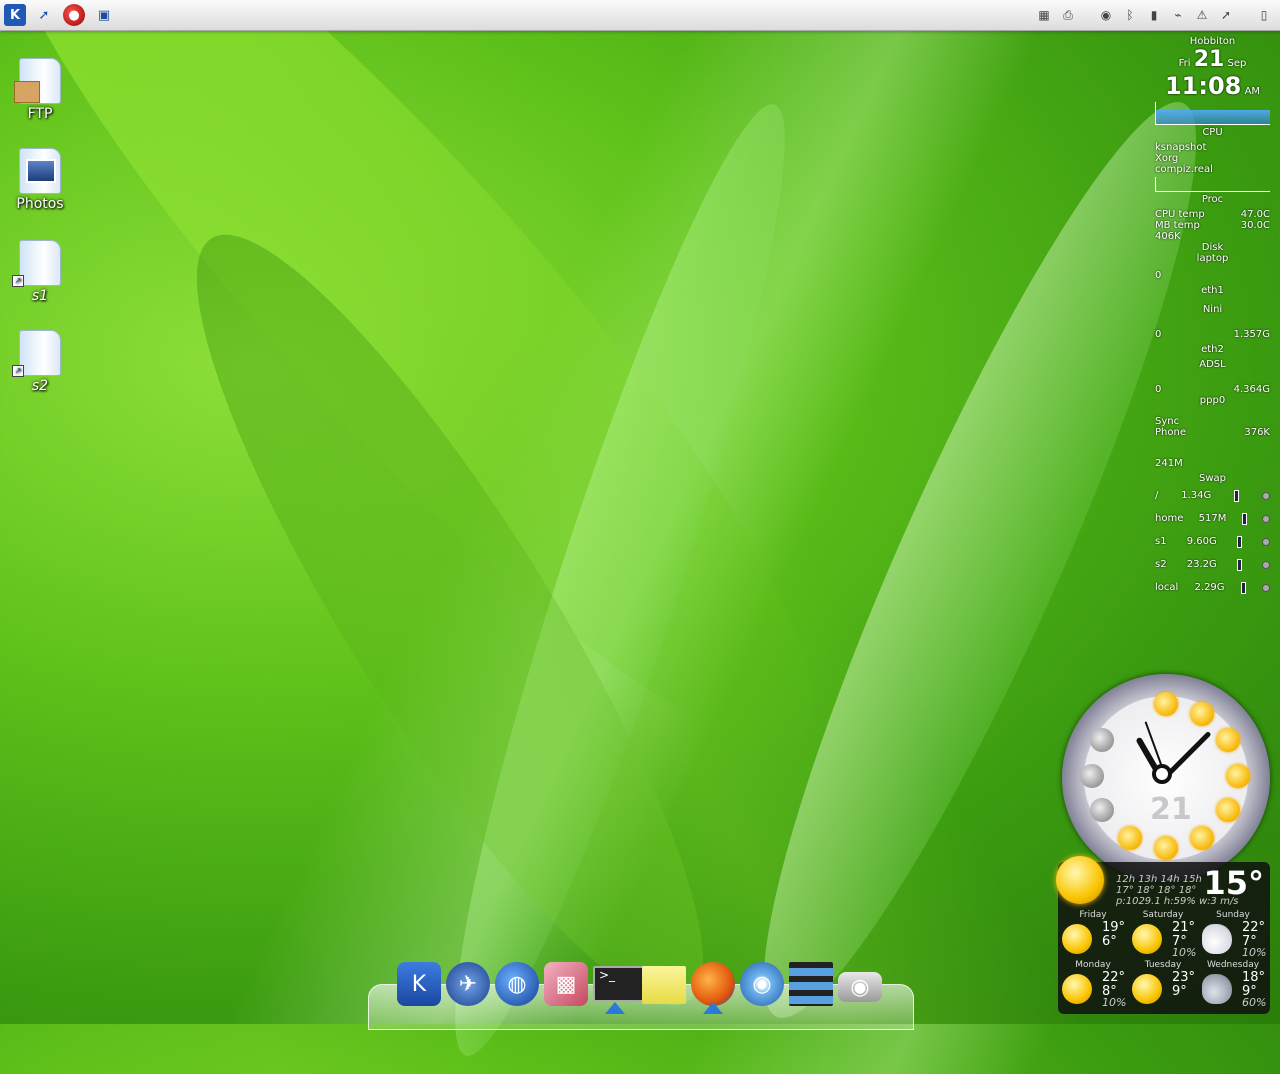  Describe the element at coordinates (1212, 496) in the screenshot. I see `fs-row: /1.34G` at that location.